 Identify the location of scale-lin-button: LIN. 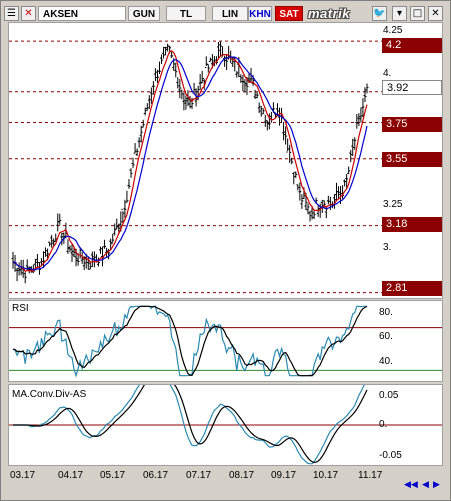
(230, 13).